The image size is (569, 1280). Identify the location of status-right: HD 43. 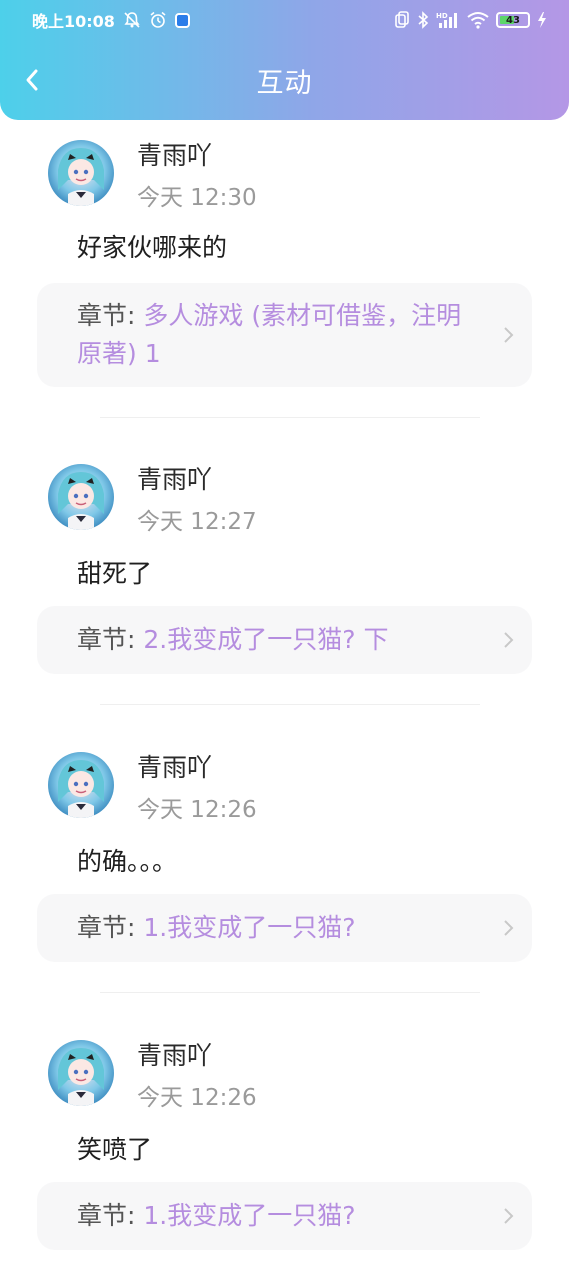
(470, 20).